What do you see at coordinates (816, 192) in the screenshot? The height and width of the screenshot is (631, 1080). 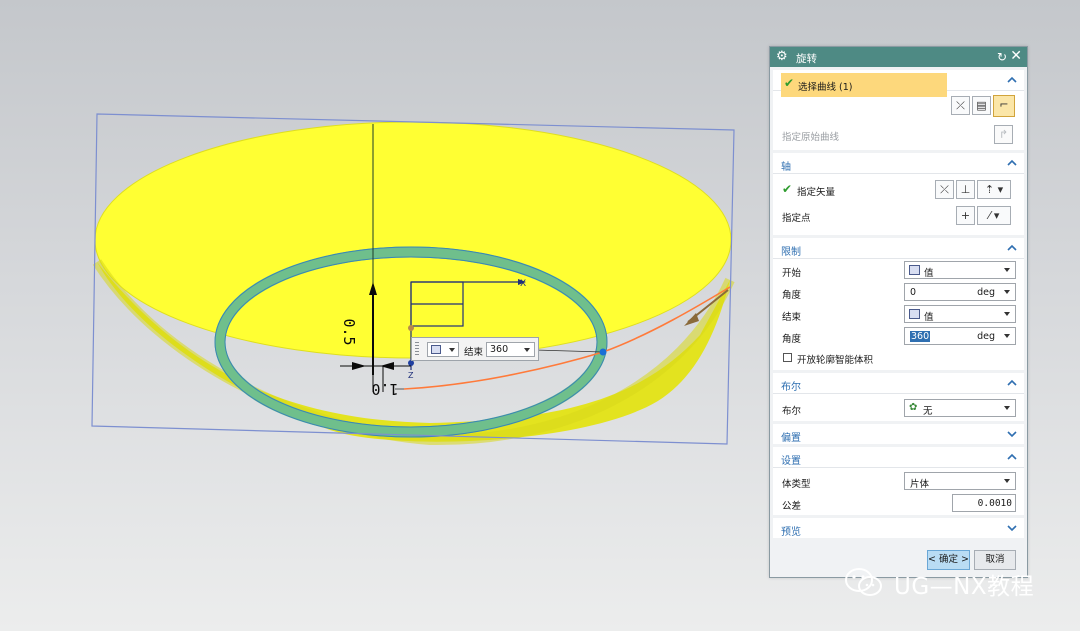 I see `specify-vector-label: 指定矢量` at bounding box center [816, 192].